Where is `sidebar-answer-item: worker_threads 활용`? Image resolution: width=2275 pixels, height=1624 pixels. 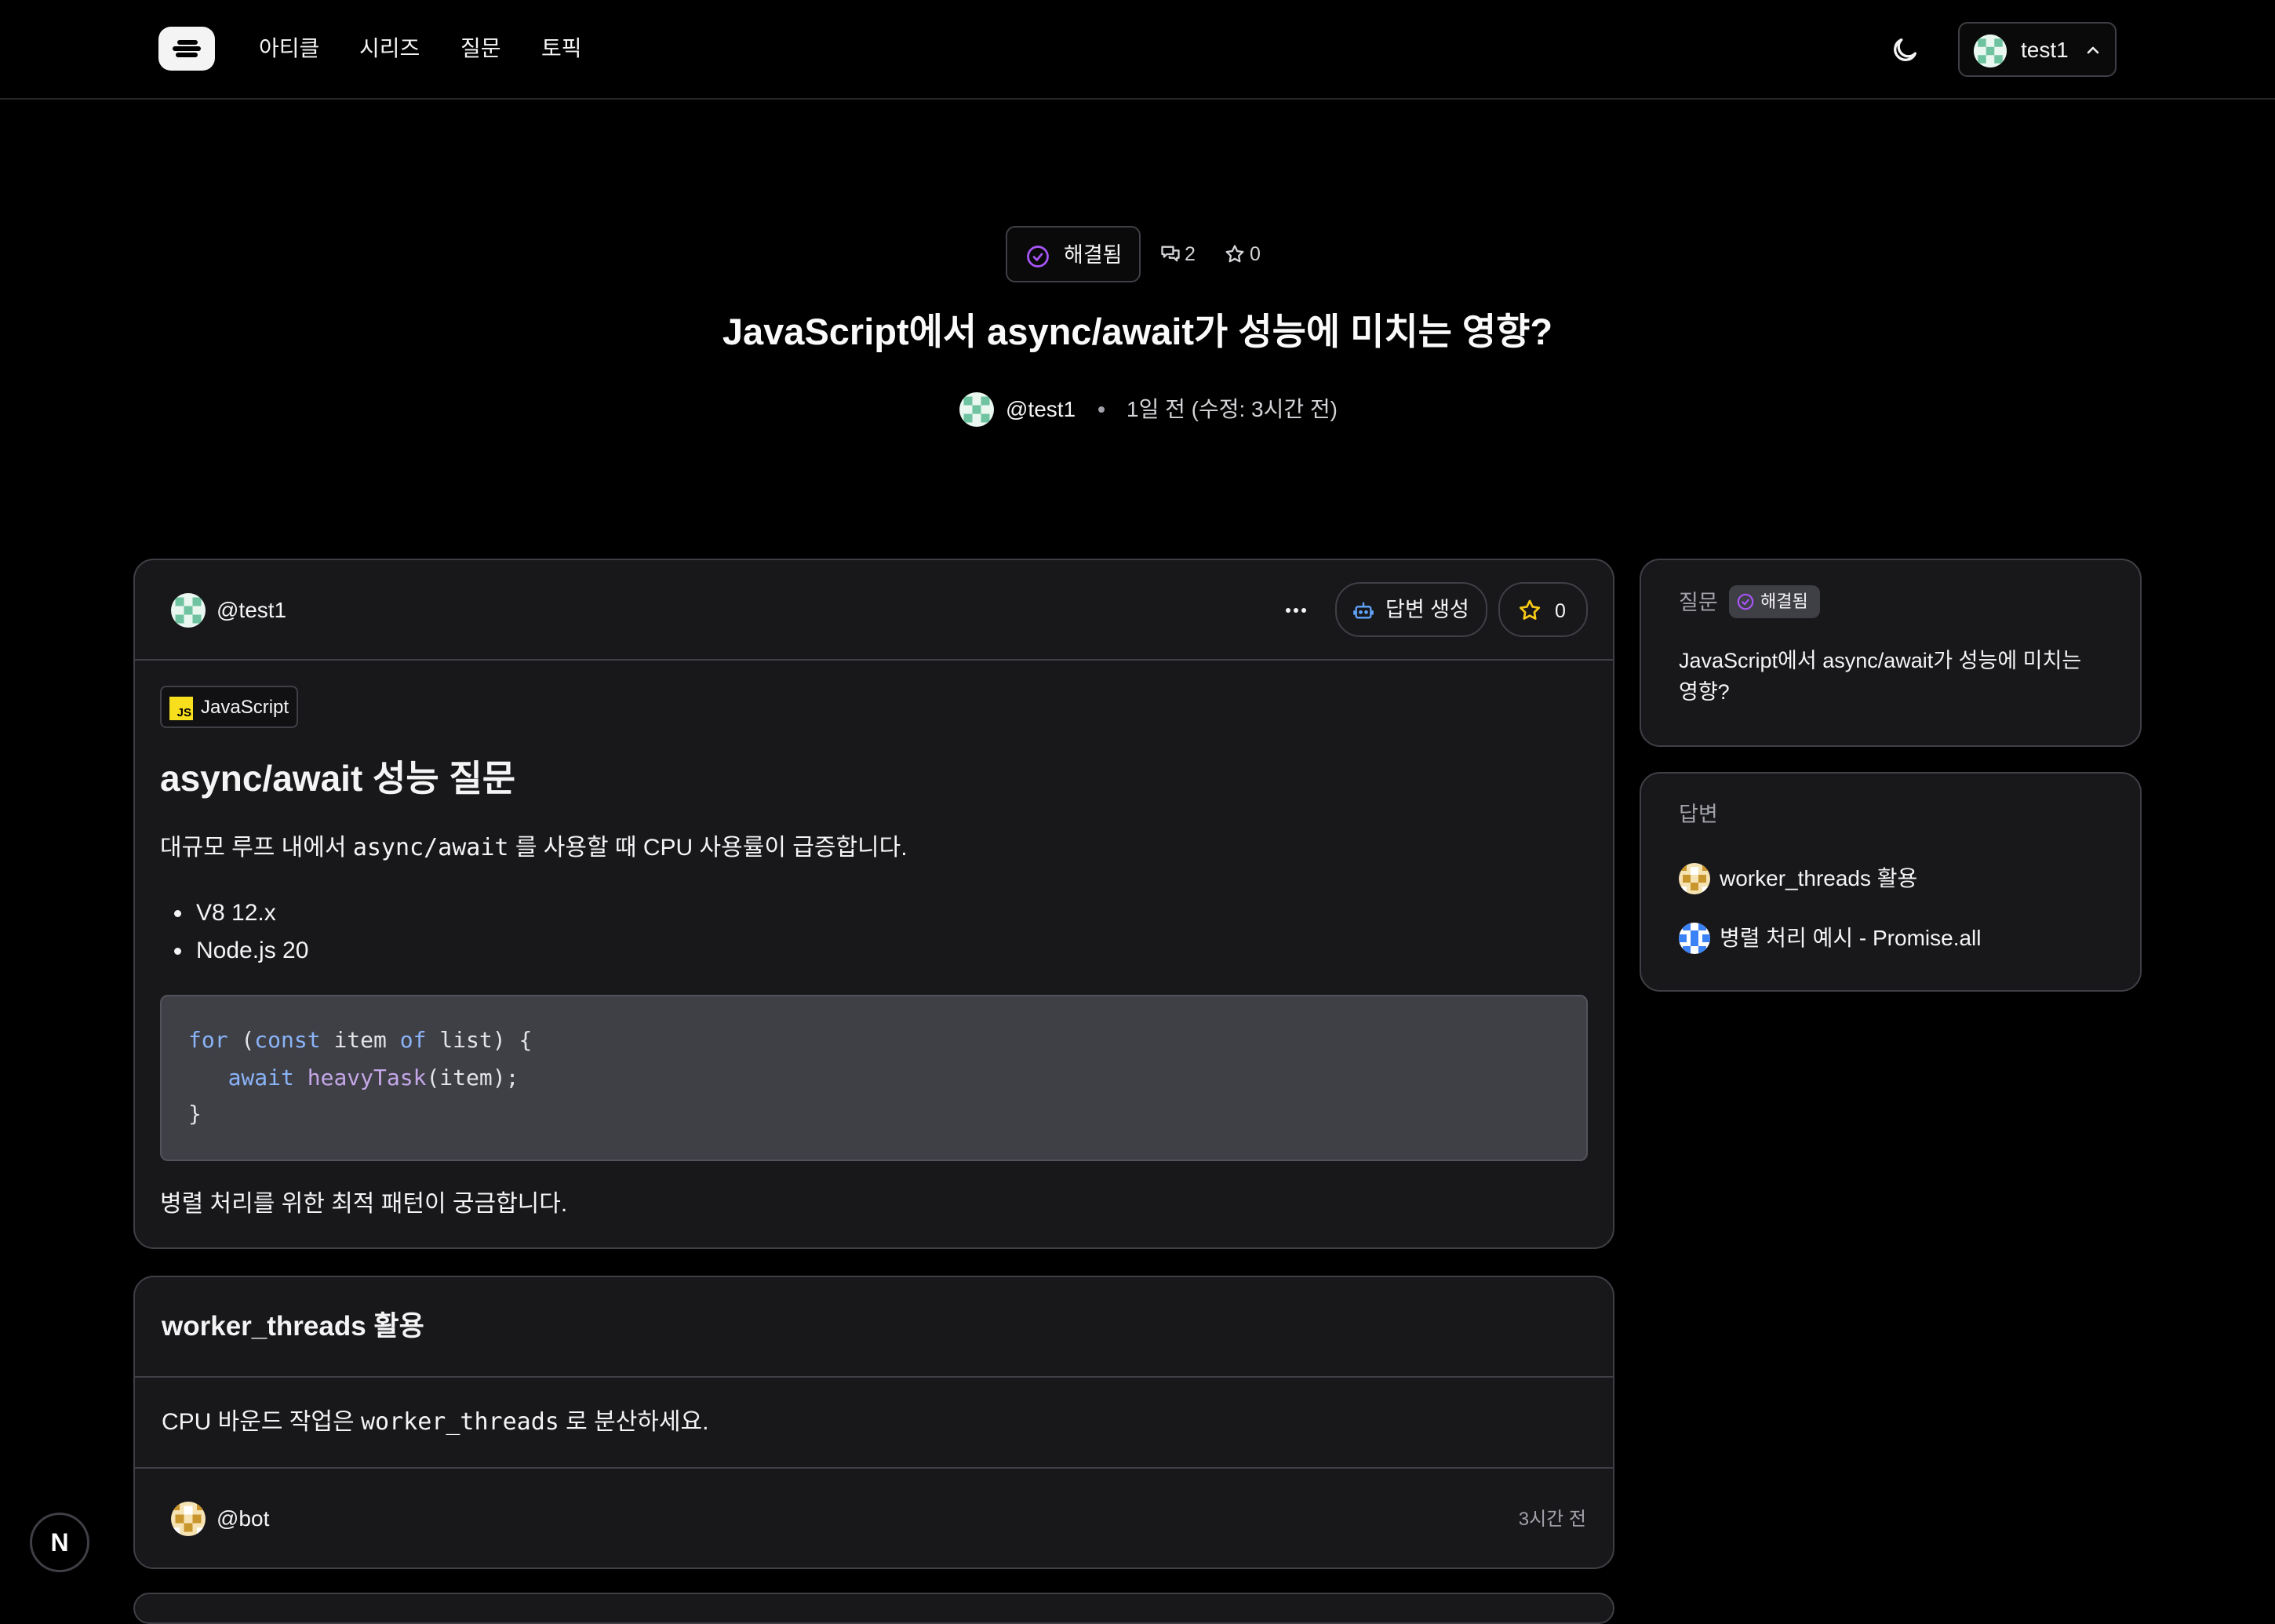 sidebar-answer-item: worker_threads 활용 is located at coordinates (1818, 878).